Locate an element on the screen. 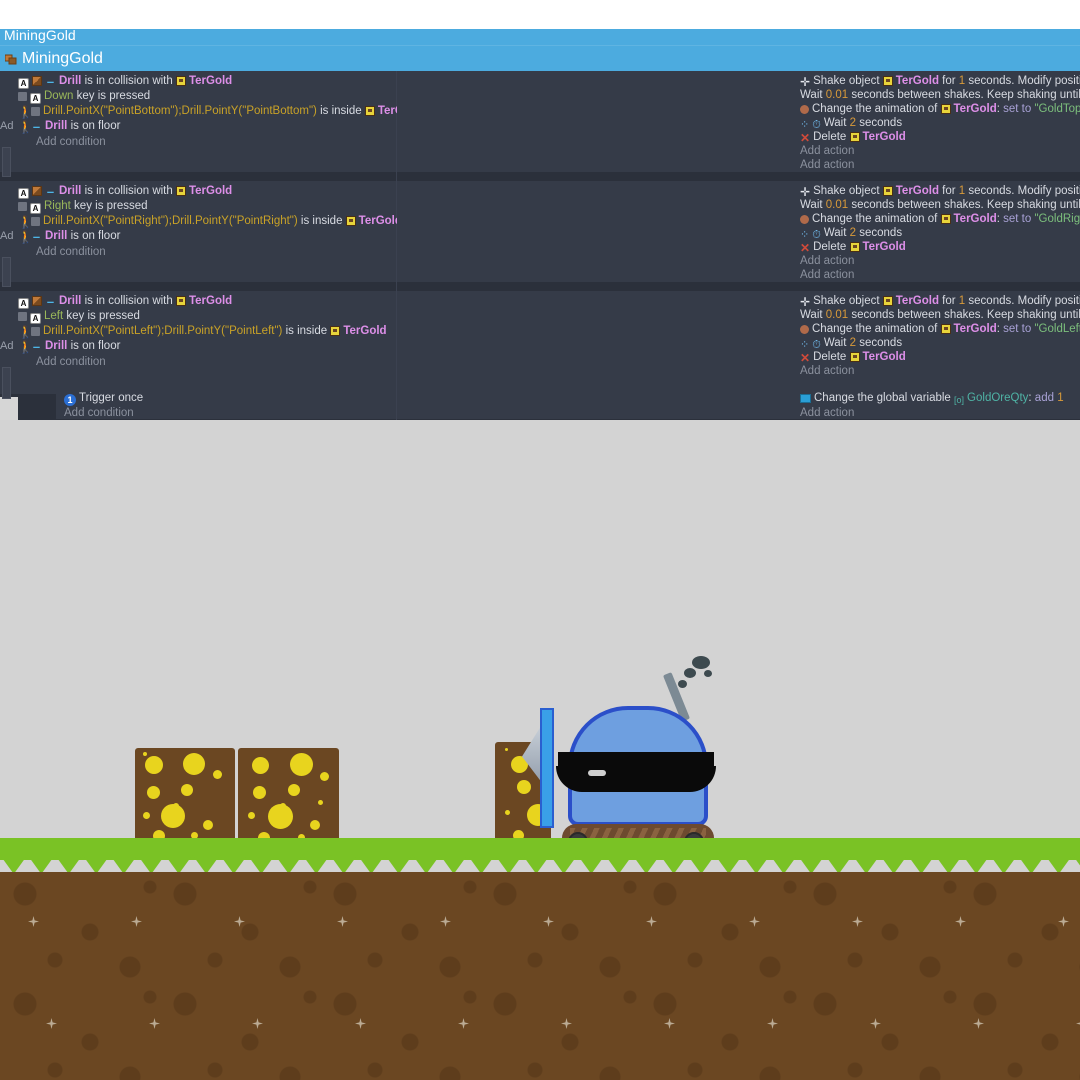 This screenshot has height=1080, width=1080. condition-row: A Down key is pressed is located at coordinates (84, 97).